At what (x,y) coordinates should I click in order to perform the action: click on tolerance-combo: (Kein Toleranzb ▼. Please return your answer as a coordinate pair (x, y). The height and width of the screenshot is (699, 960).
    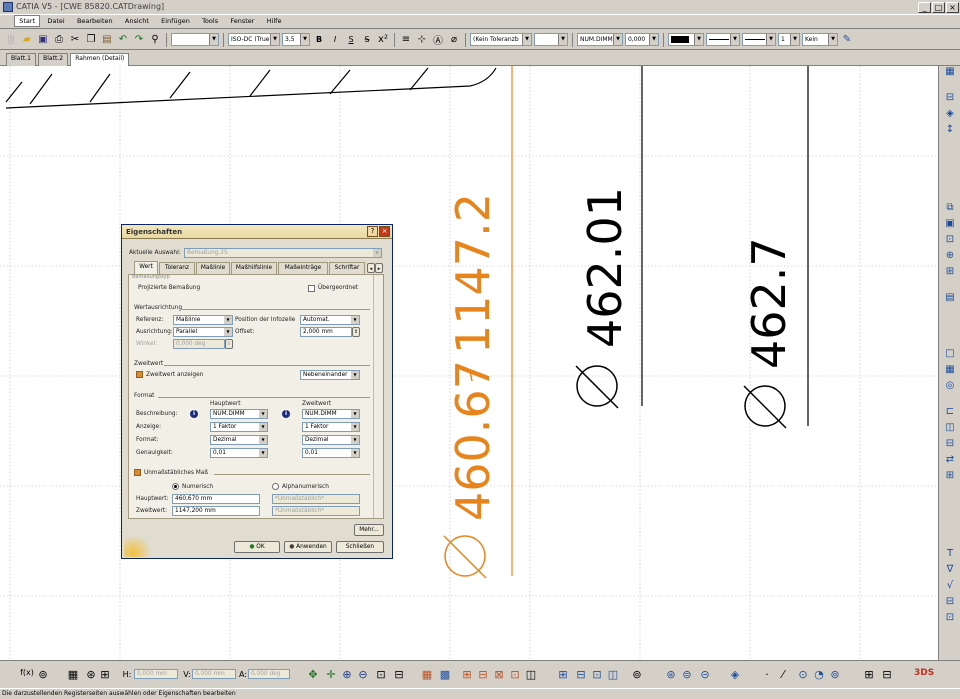
    Looking at the image, I should click on (501, 39).